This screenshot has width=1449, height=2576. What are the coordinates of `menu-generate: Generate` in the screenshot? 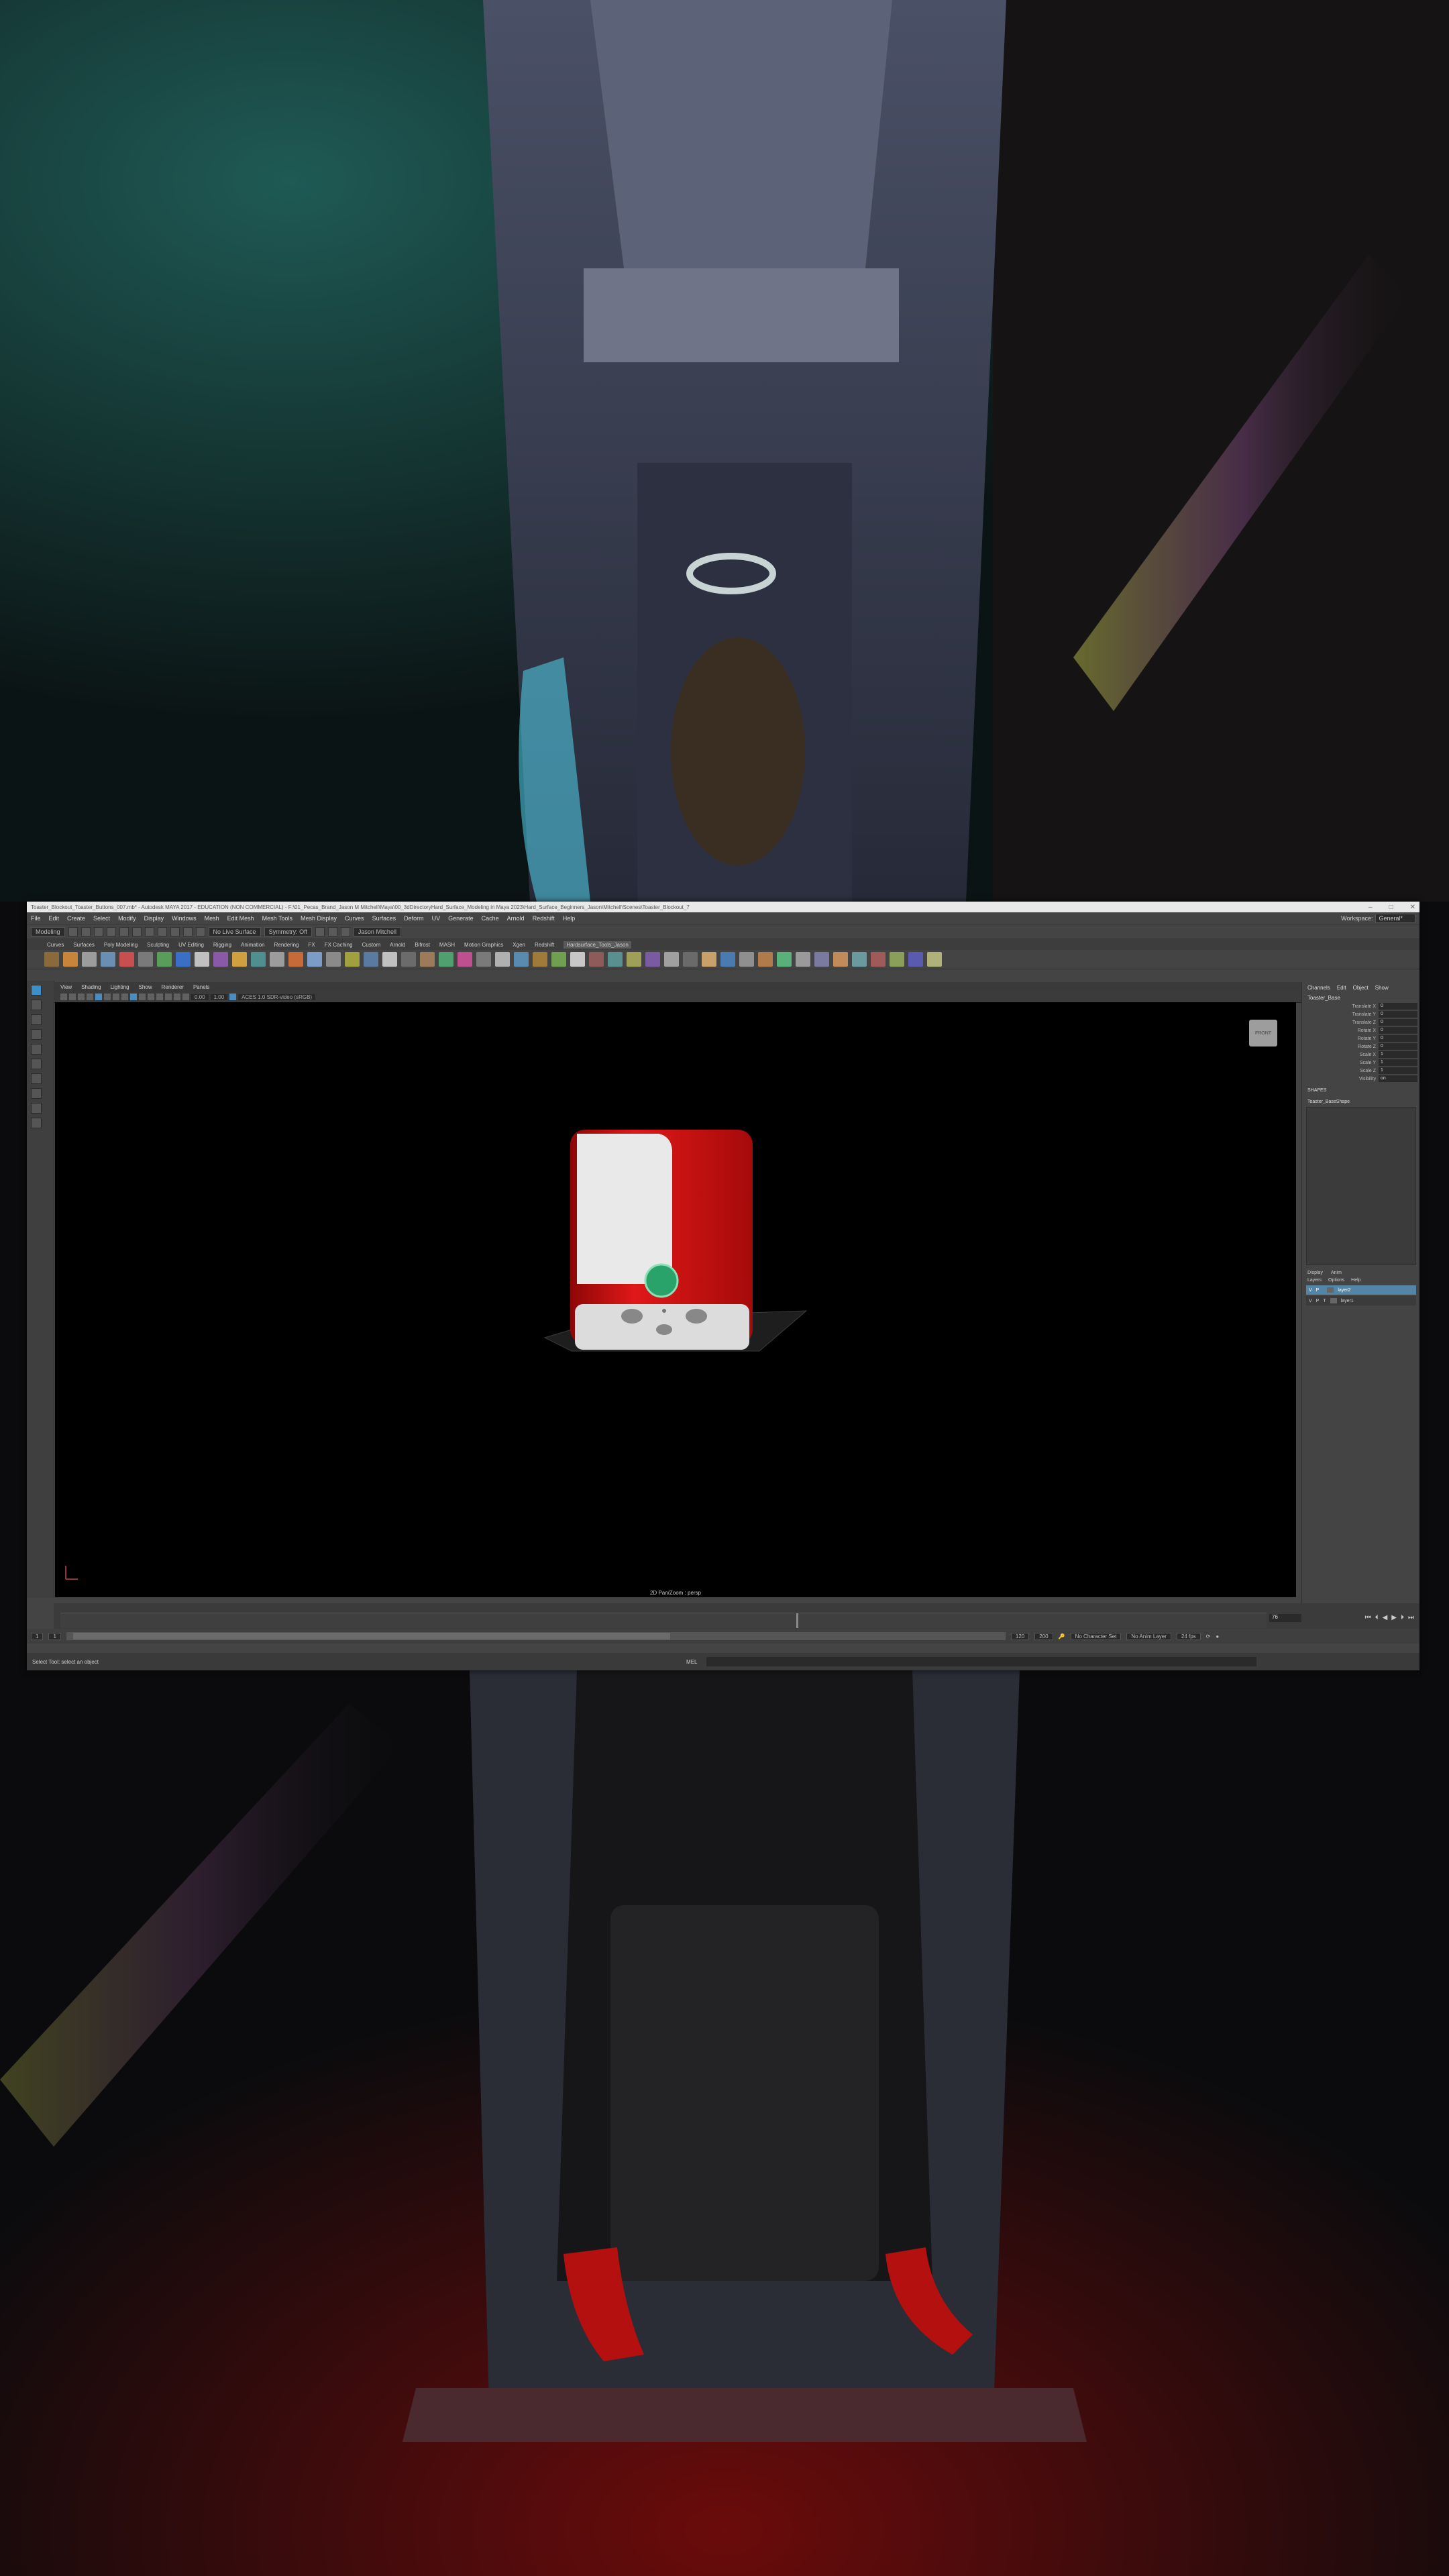 It's located at (461, 918).